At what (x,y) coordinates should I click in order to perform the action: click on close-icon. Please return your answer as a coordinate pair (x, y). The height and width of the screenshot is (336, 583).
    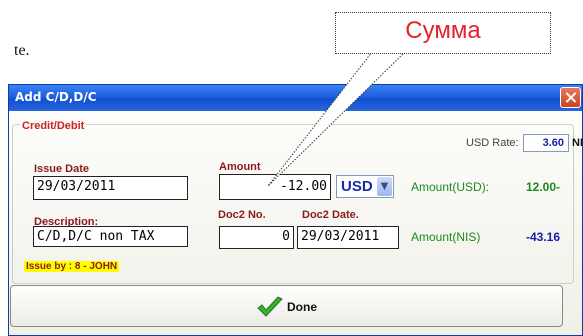
    Looking at the image, I should click on (570, 97).